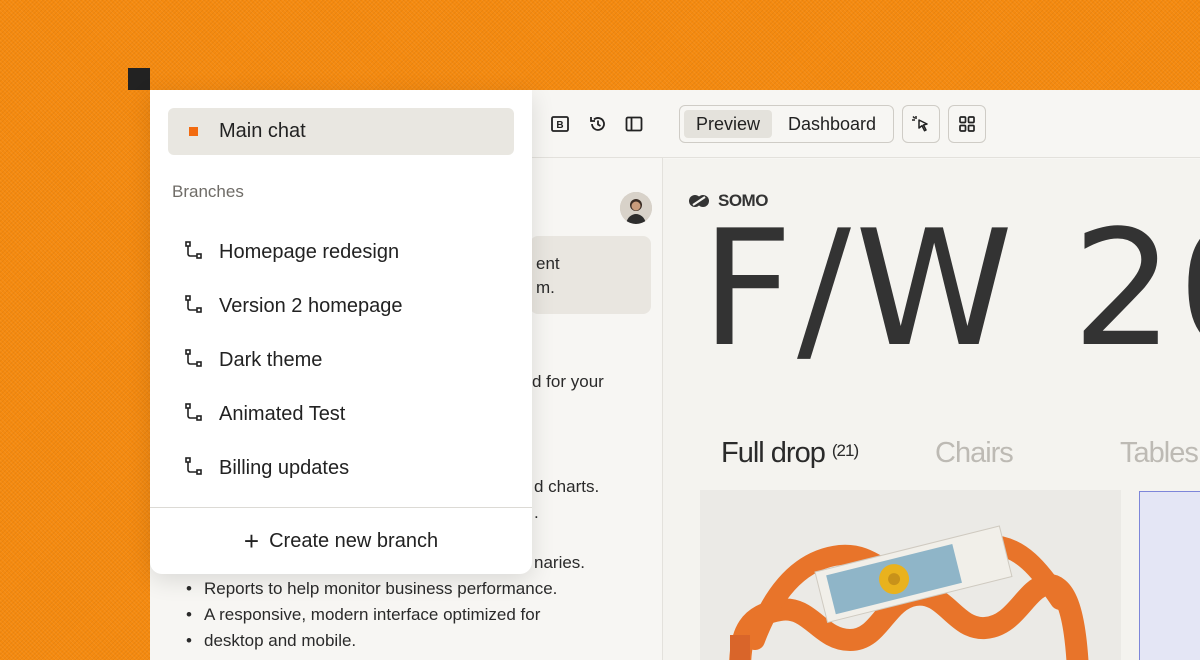  Describe the element at coordinates (536, 512) in the screenshot. I see `message-text: .` at that location.